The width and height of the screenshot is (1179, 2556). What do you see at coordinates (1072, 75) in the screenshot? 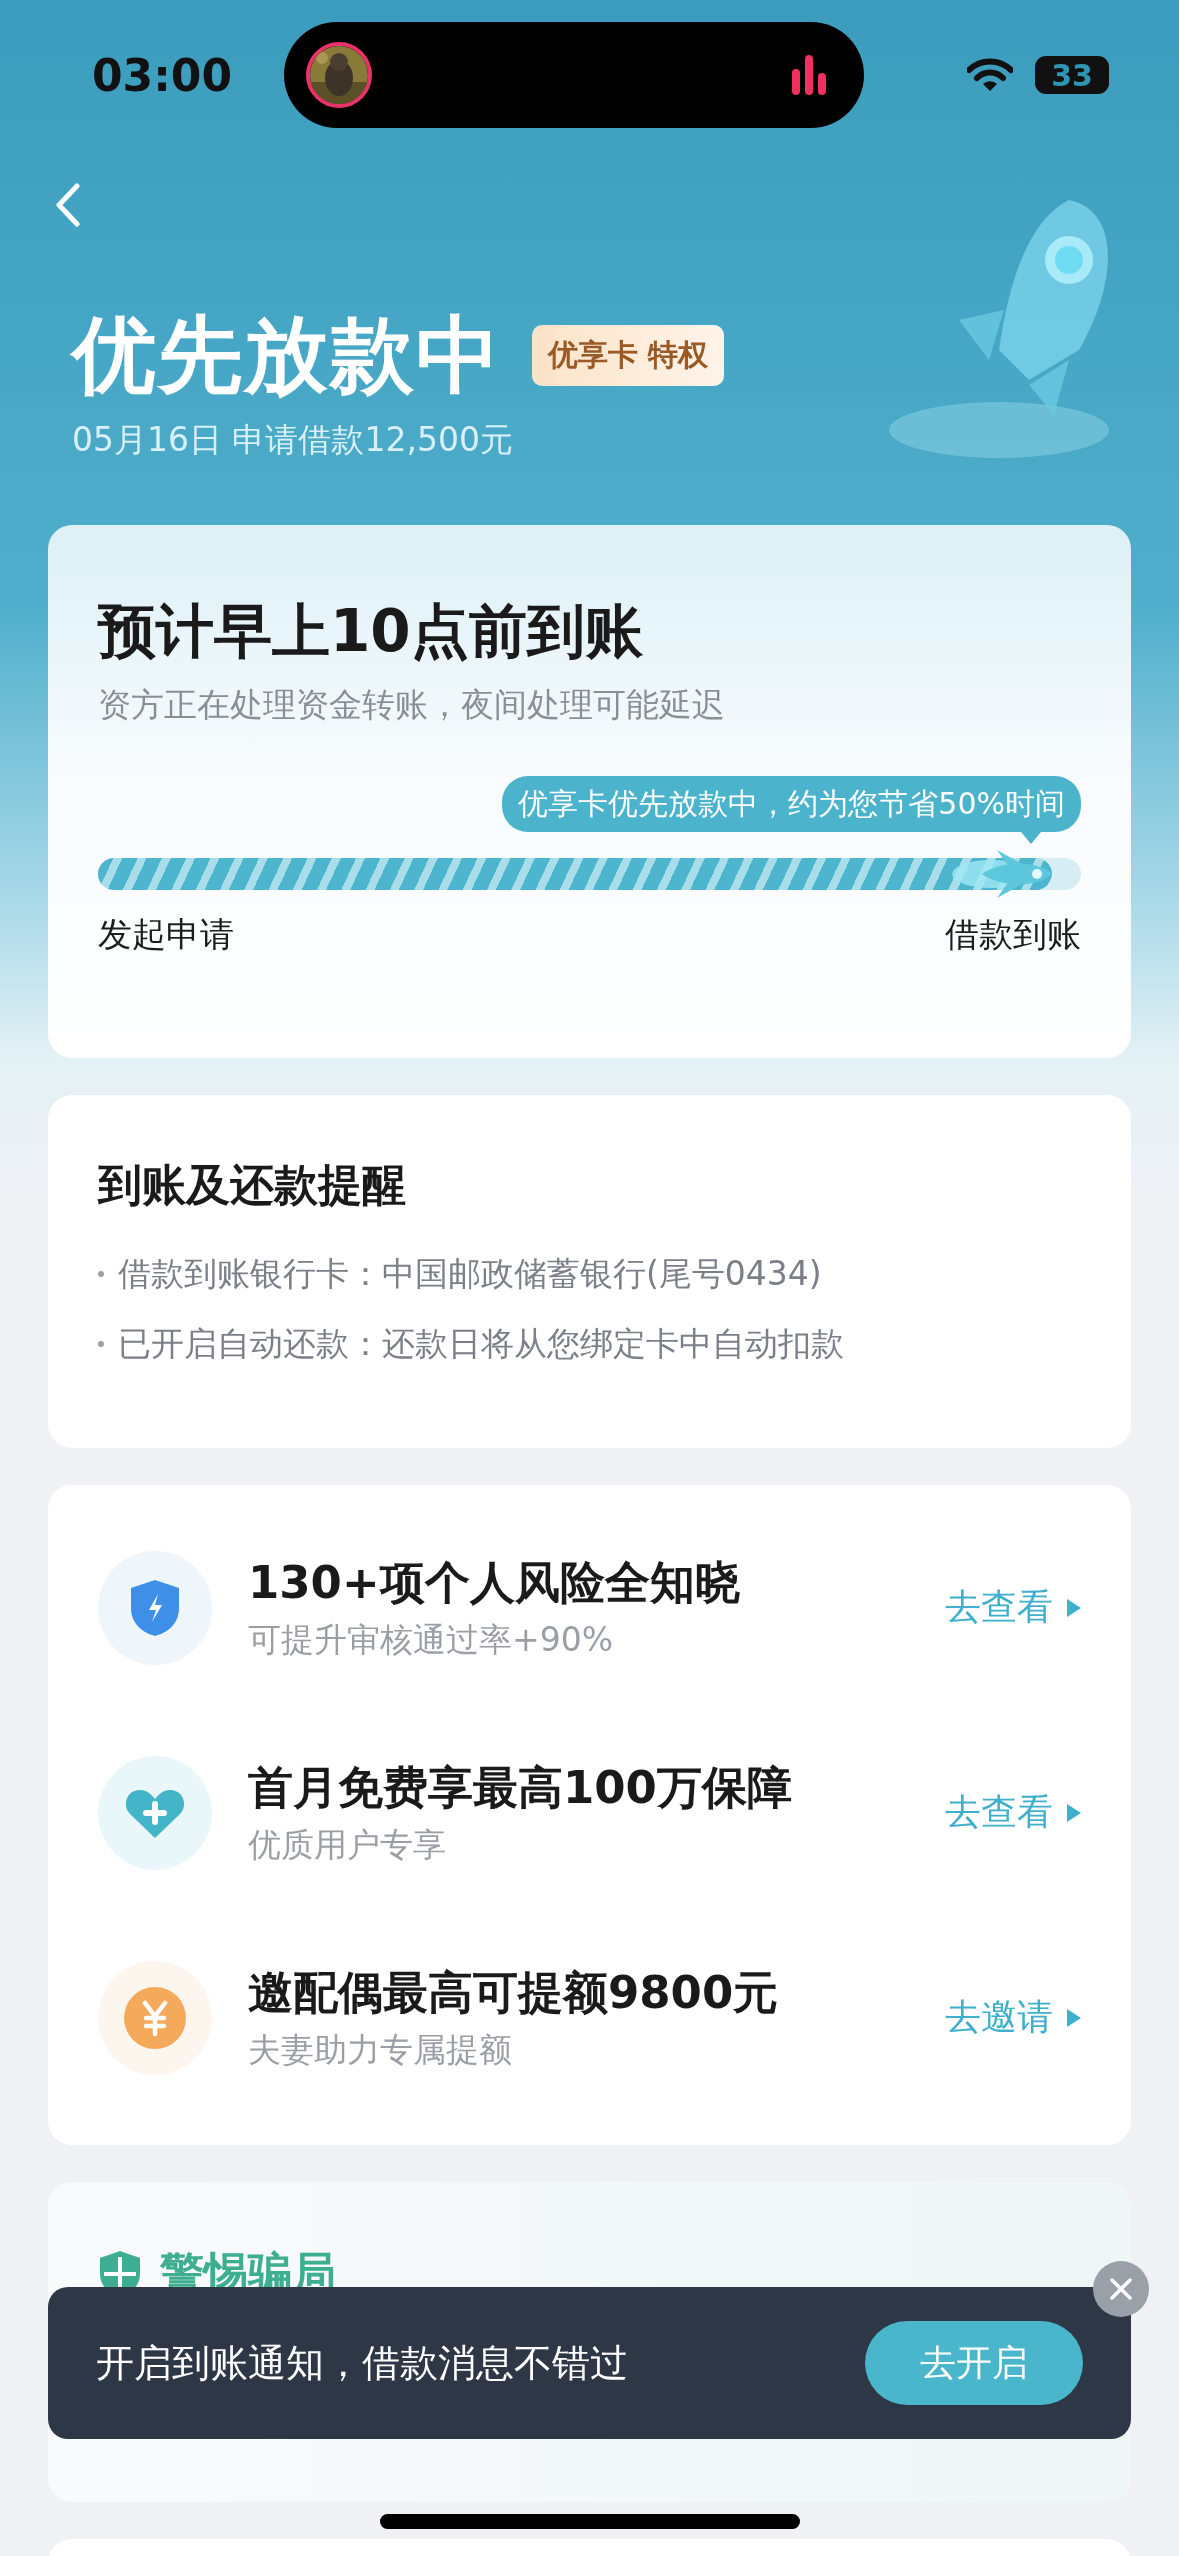
I see `battery-icon: 33` at bounding box center [1072, 75].